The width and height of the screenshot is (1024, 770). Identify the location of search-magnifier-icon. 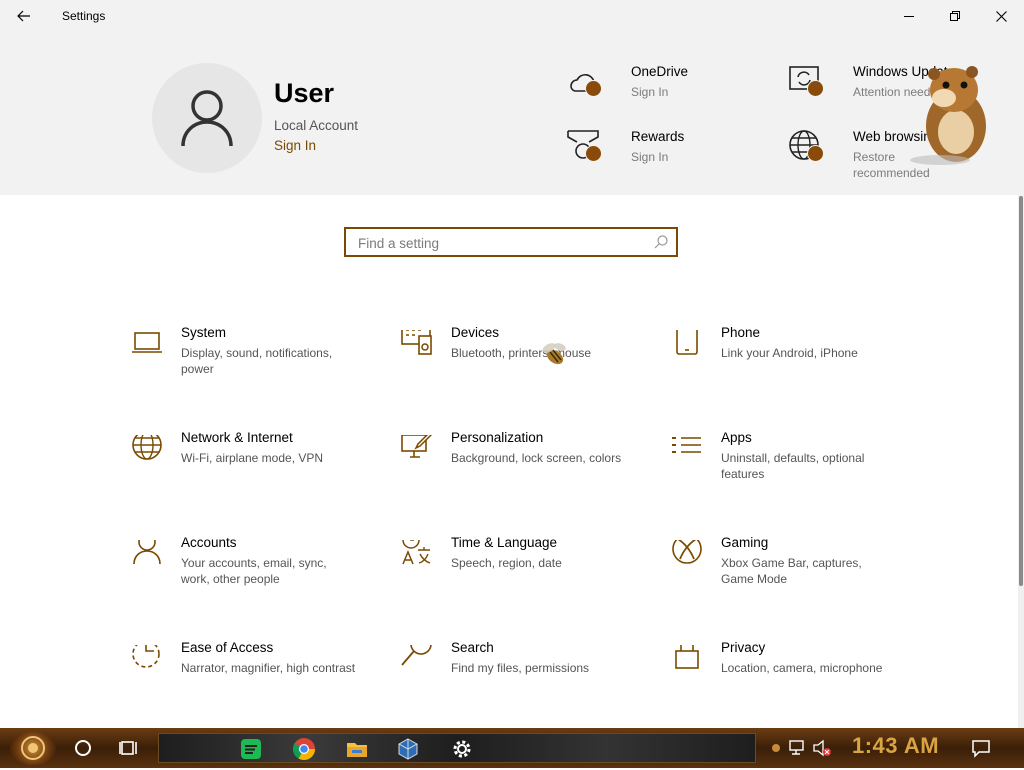
(416, 655).